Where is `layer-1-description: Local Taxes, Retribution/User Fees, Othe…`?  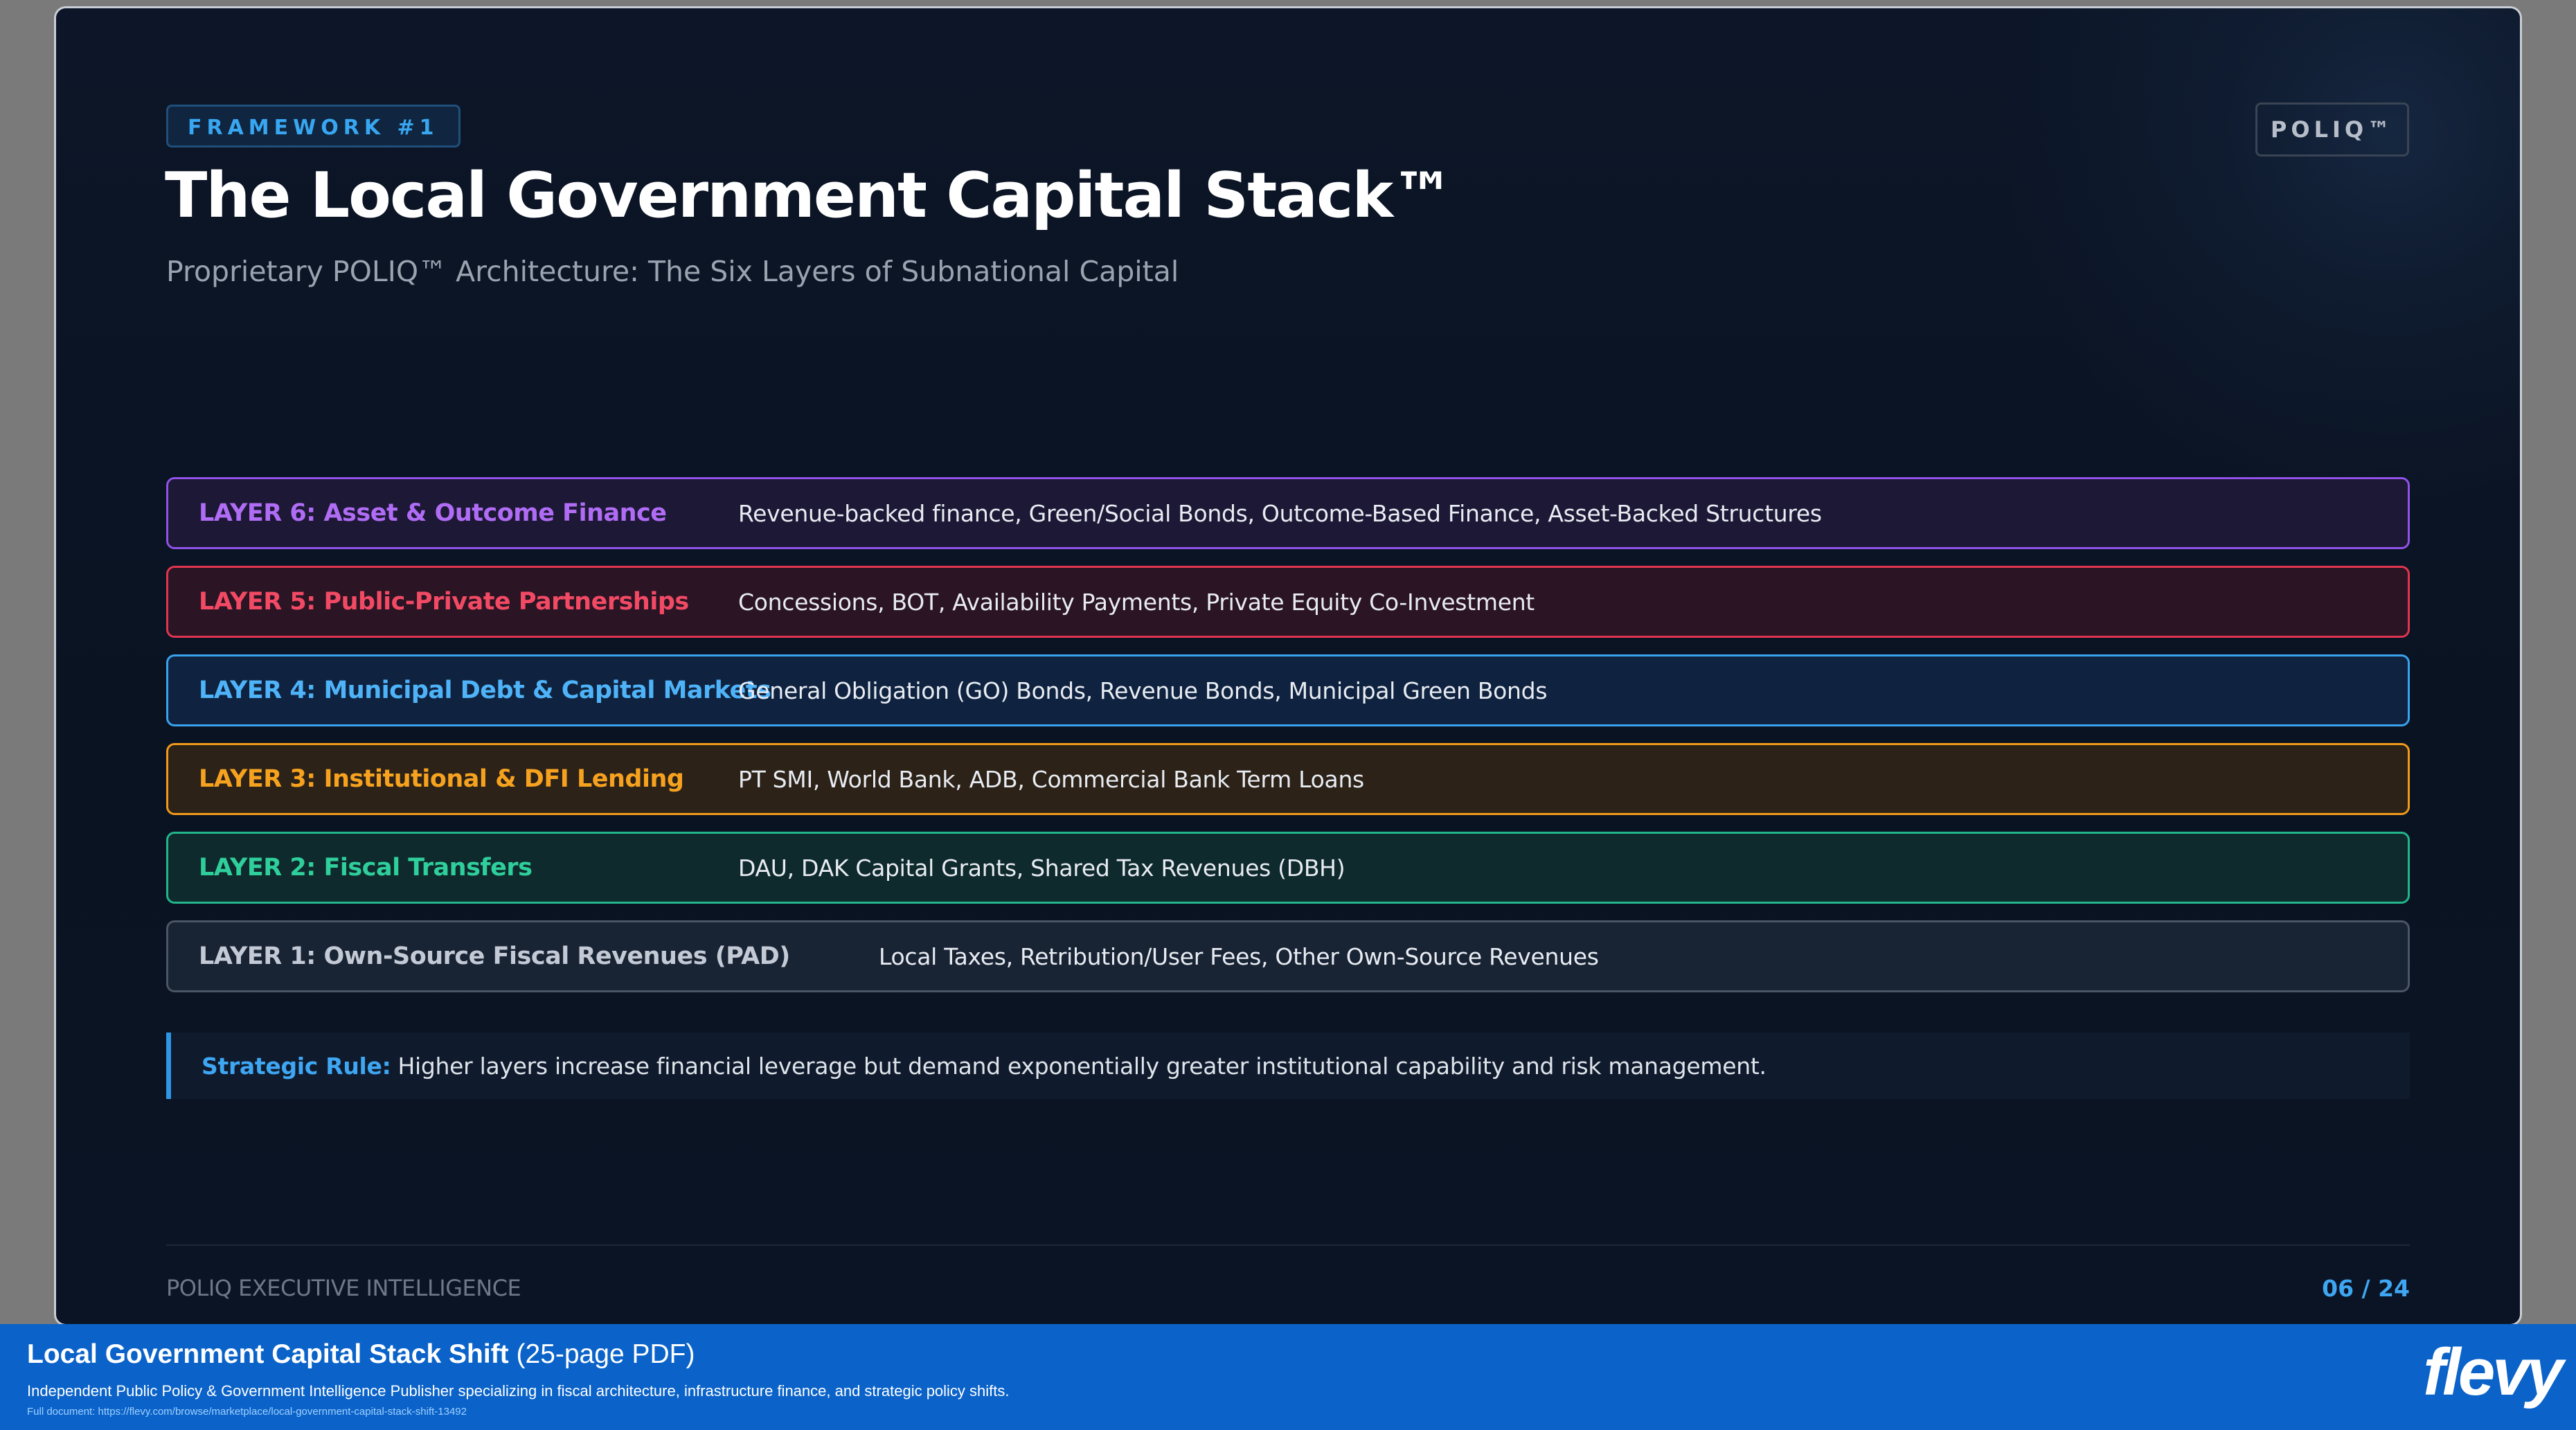
layer-1-description: Local Taxes, Retribution/User Fees, Othe… is located at coordinates (1239, 956).